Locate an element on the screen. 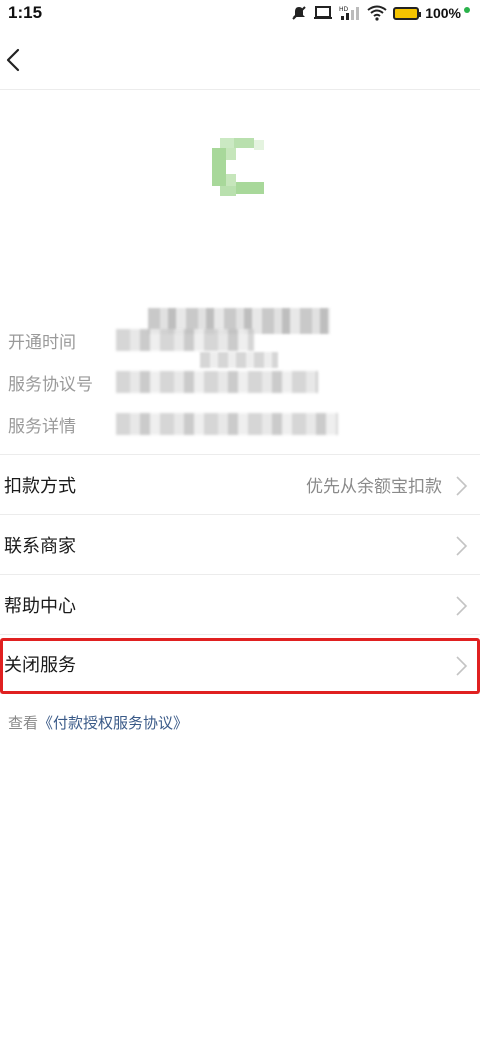 This screenshot has width=480, height=1049. payment-method-label: 扣款方式 is located at coordinates (40, 486).